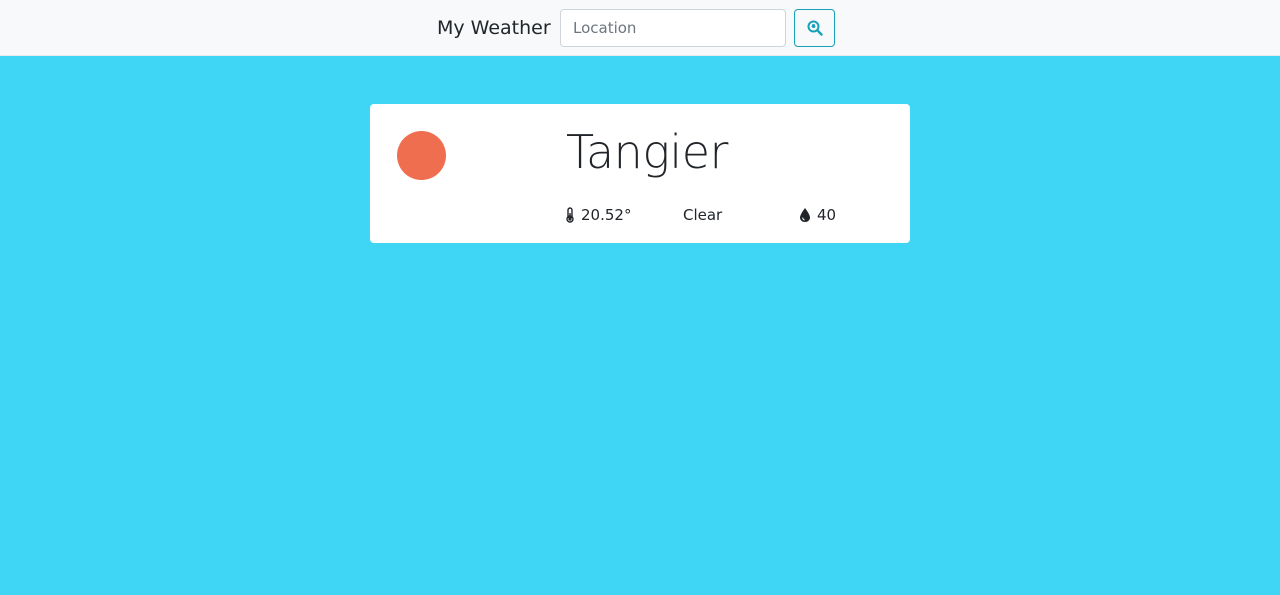  I want to click on search-location-icon, so click(815, 28).